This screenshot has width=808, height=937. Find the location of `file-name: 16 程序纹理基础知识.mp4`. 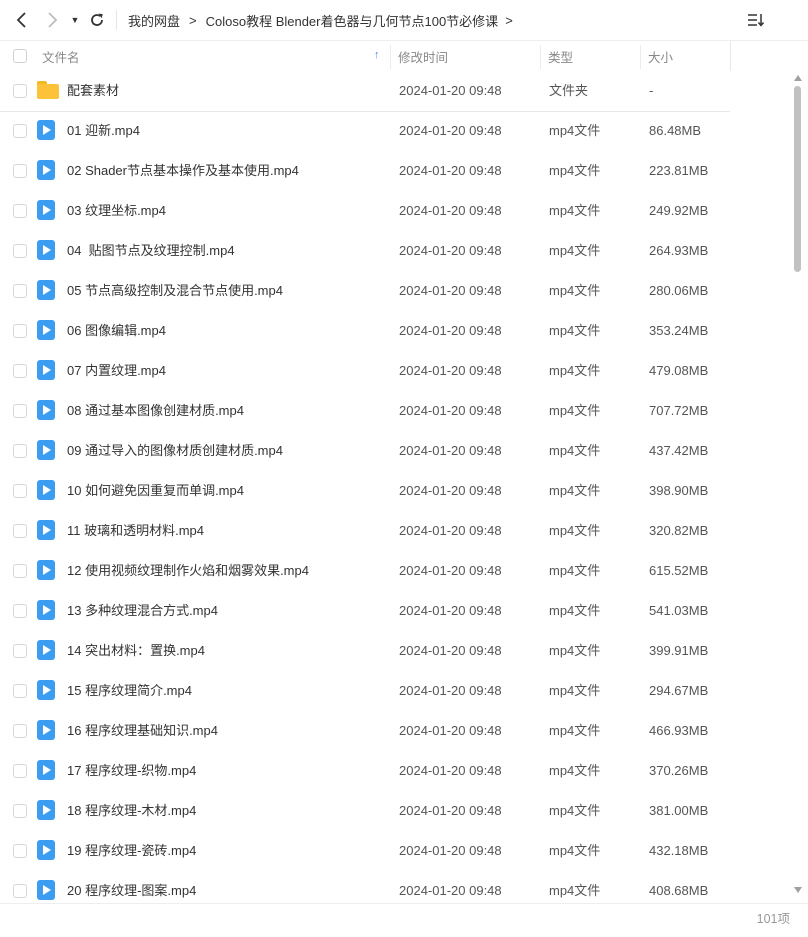

file-name: 16 程序纹理基础知识.mp4 is located at coordinates (142, 731).